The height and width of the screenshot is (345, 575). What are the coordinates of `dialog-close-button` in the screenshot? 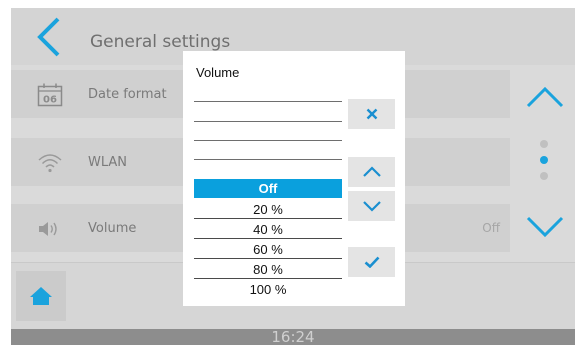 It's located at (371, 114).